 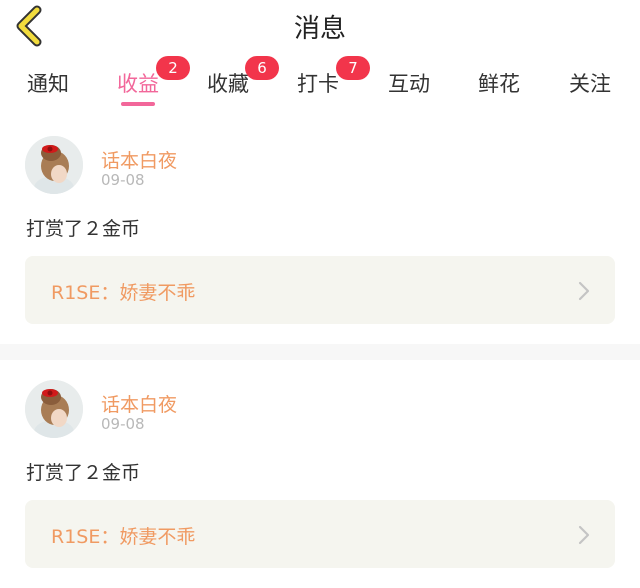 I want to click on tab-earnings: 收益 2, so click(x=141, y=81).